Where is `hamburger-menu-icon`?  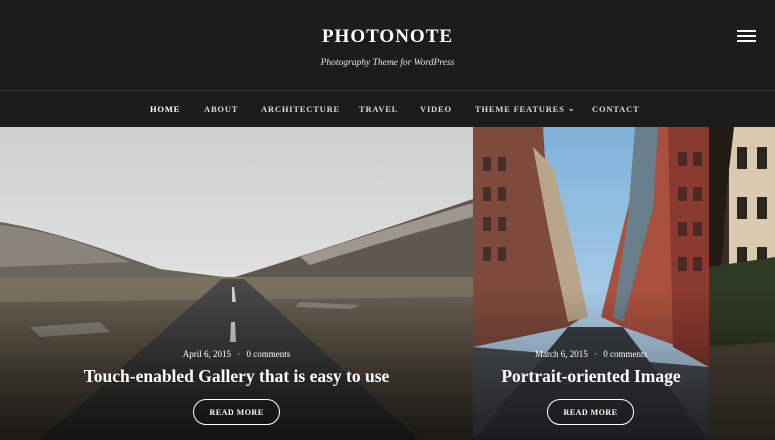 hamburger-menu-icon is located at coordinates (748, 36).